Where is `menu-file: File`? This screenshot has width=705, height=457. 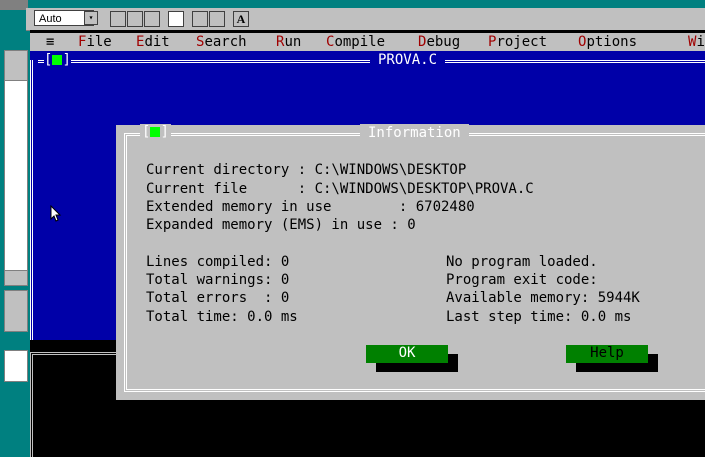 menu-file: File is located at coordinates (95, 42).